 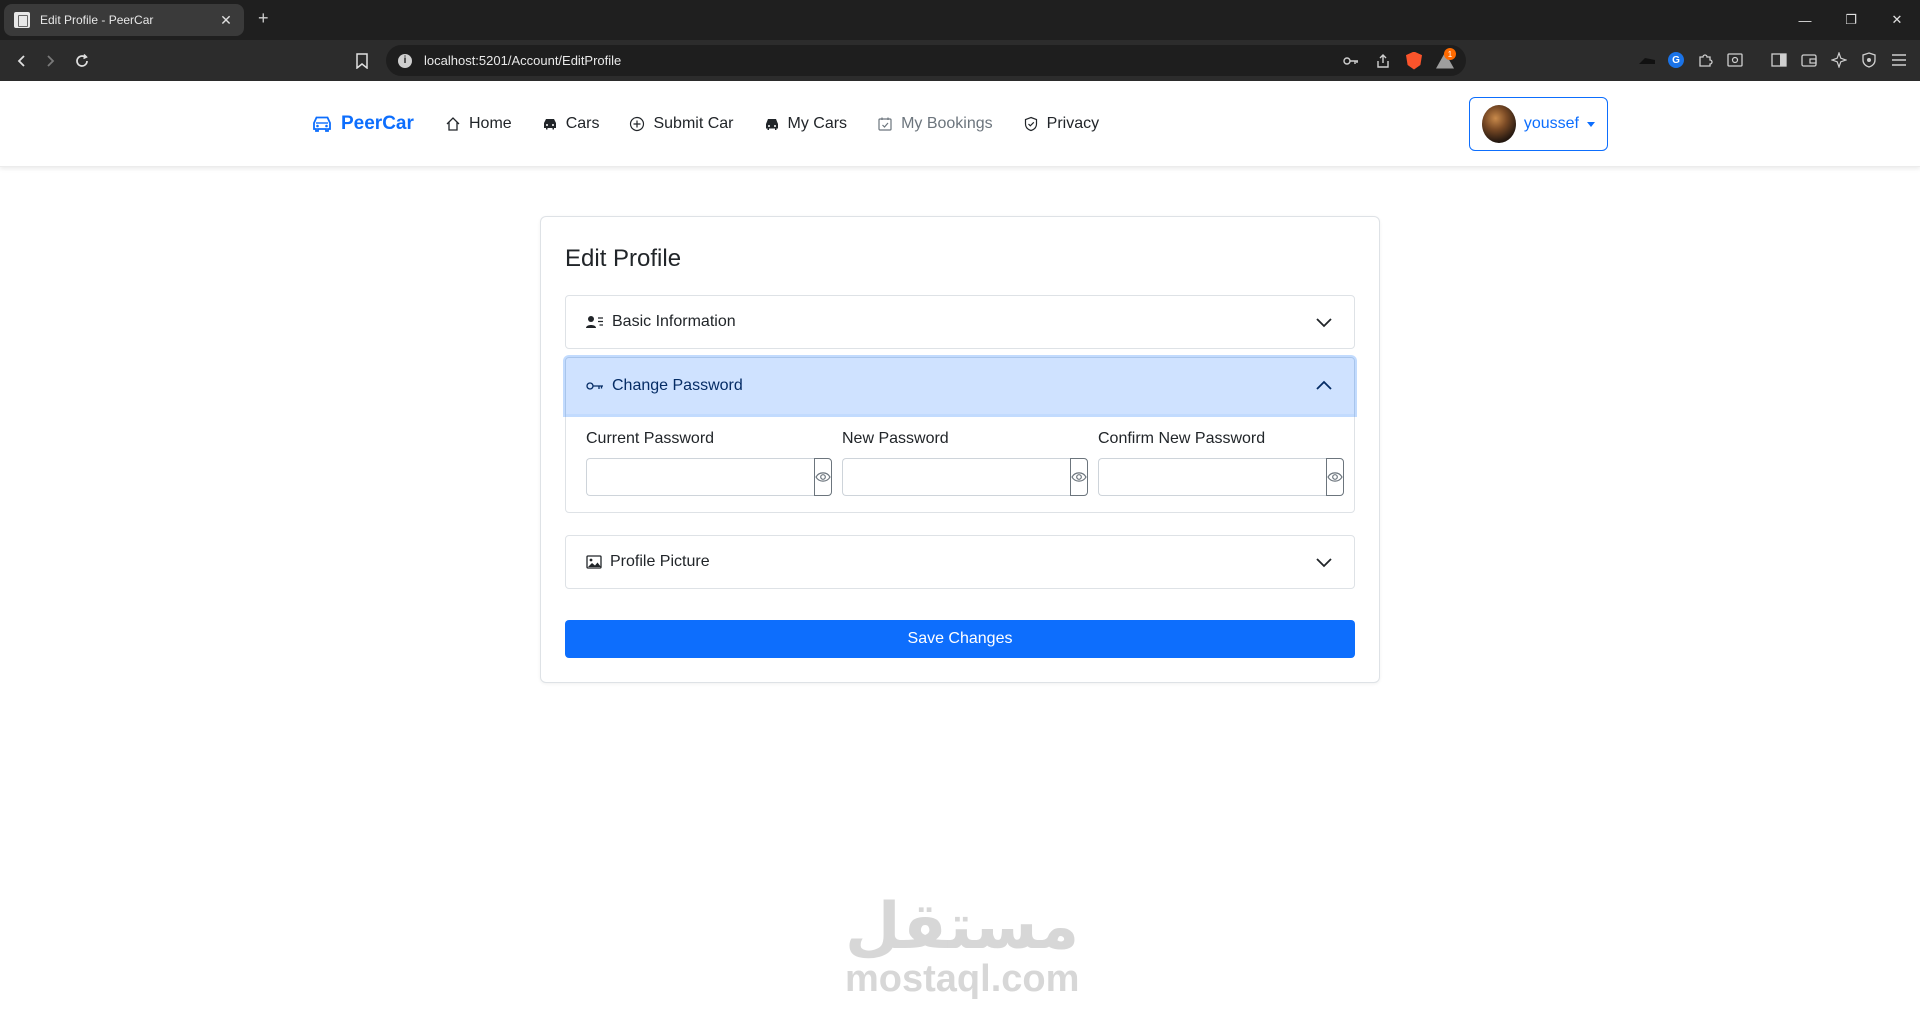 I want to click on accordion-basic-info: Basic Information, so click(x=960, y=322).